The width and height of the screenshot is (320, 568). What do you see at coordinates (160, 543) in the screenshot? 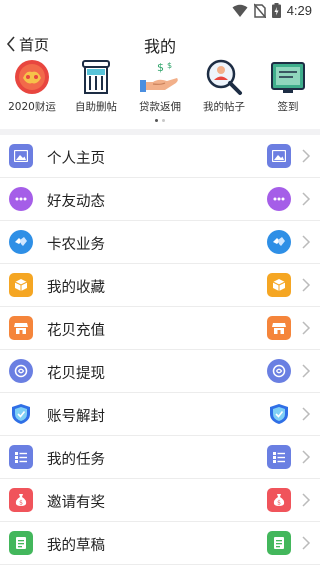
I see `menu-item-my-drafts: 我的草稿` at bounding box center [160, 543].